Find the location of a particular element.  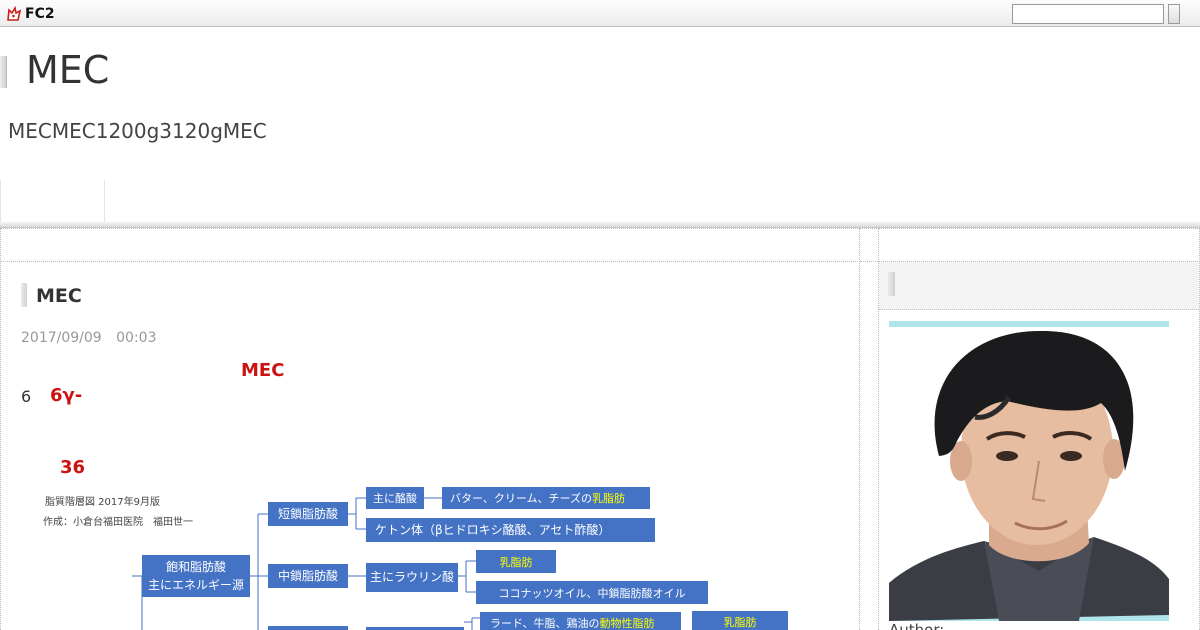

blog-title: MEC is located at coordinates (67, 70).